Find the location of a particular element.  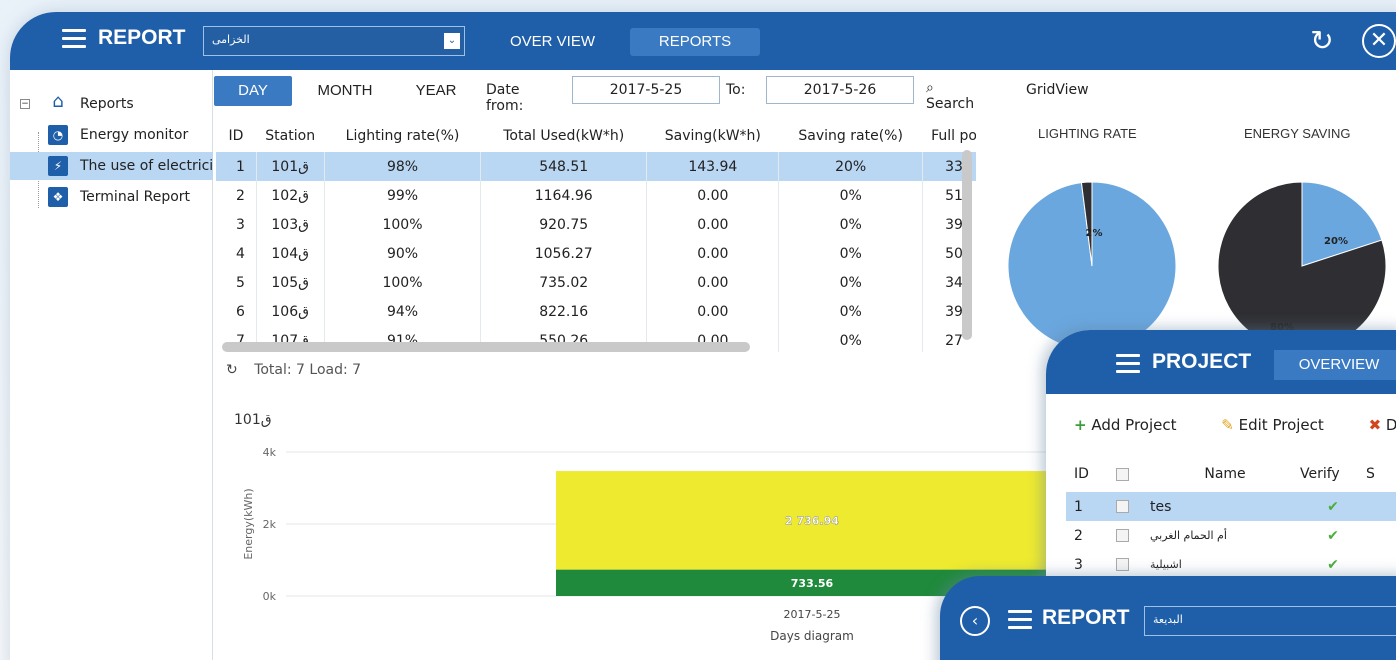

vertical-scrollbar is located at coordinates (967, 245).